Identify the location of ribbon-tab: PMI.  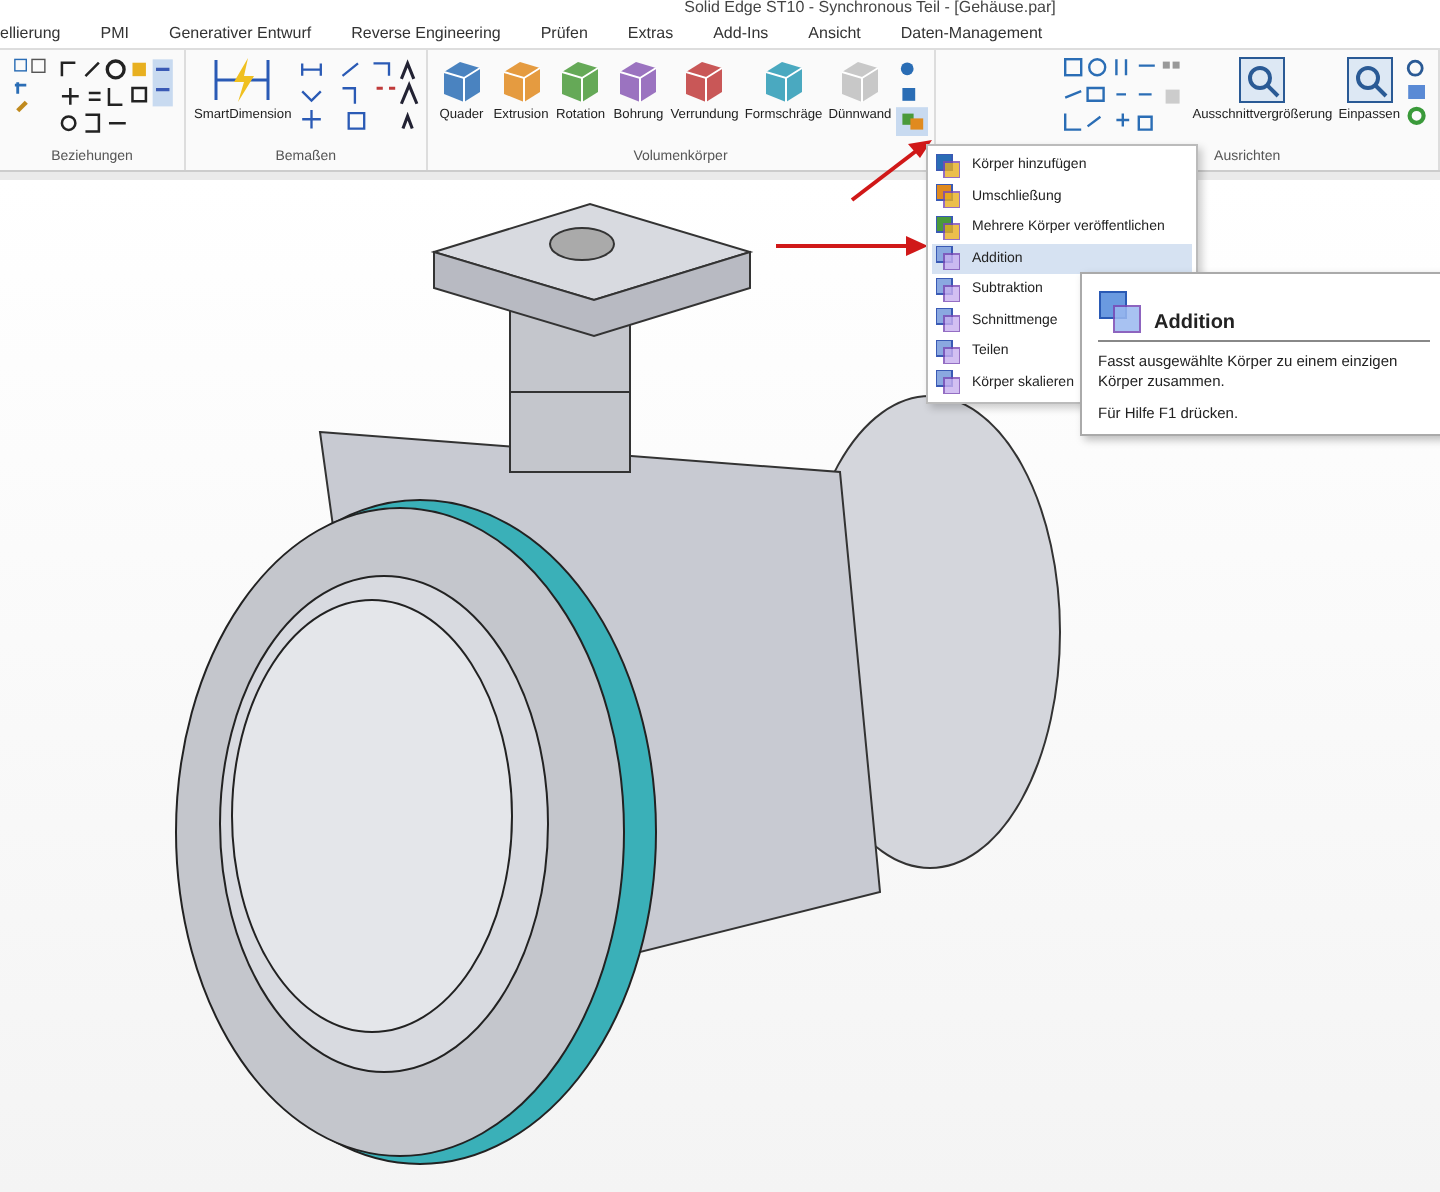
(114, 32).